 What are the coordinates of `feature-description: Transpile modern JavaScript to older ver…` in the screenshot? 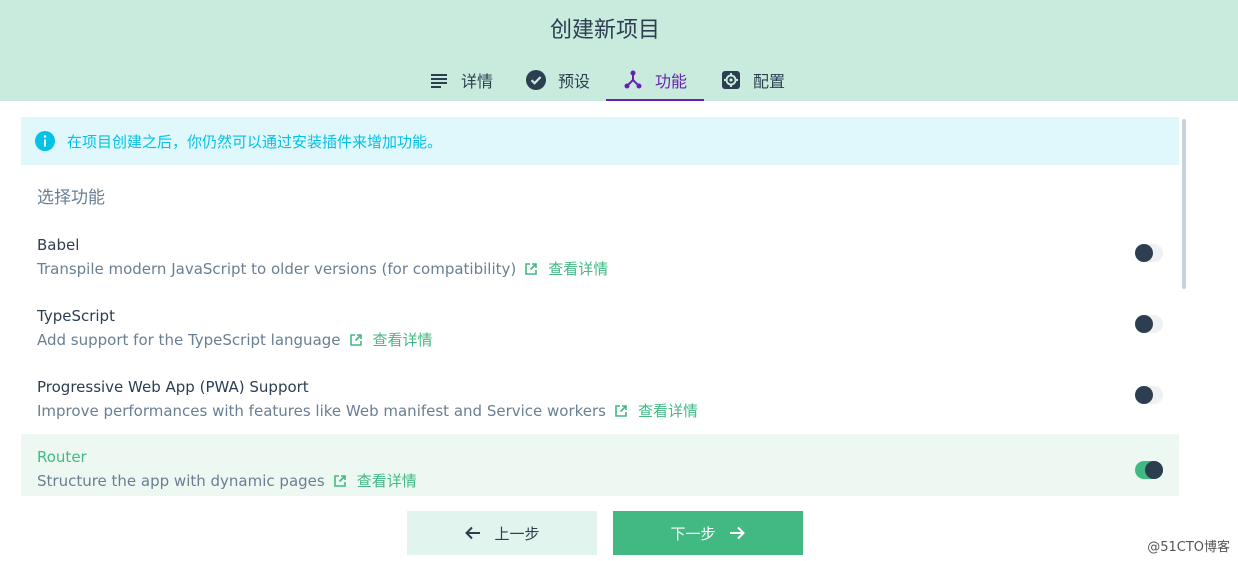 It's located at (277, 268).